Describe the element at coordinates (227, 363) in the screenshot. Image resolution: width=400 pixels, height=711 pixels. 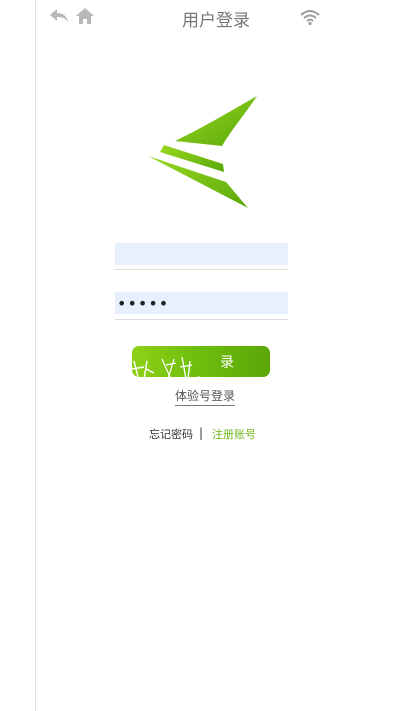
I see `login-button-label: 录` at that location.